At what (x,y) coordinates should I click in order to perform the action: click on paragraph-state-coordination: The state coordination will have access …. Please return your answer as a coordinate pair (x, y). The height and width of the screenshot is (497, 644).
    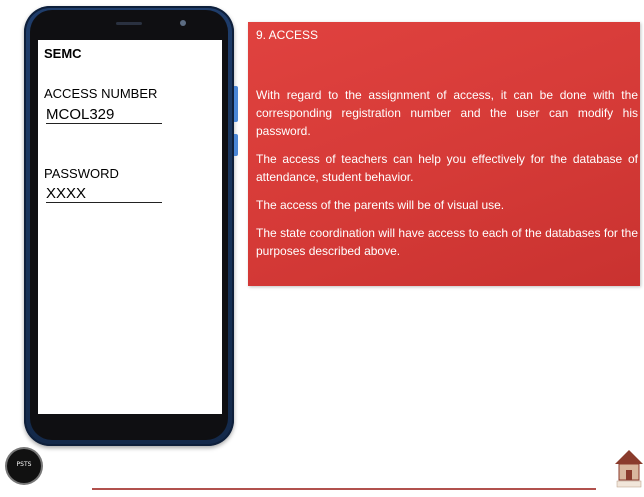
    Looking at the image, I should click on (447, 242).